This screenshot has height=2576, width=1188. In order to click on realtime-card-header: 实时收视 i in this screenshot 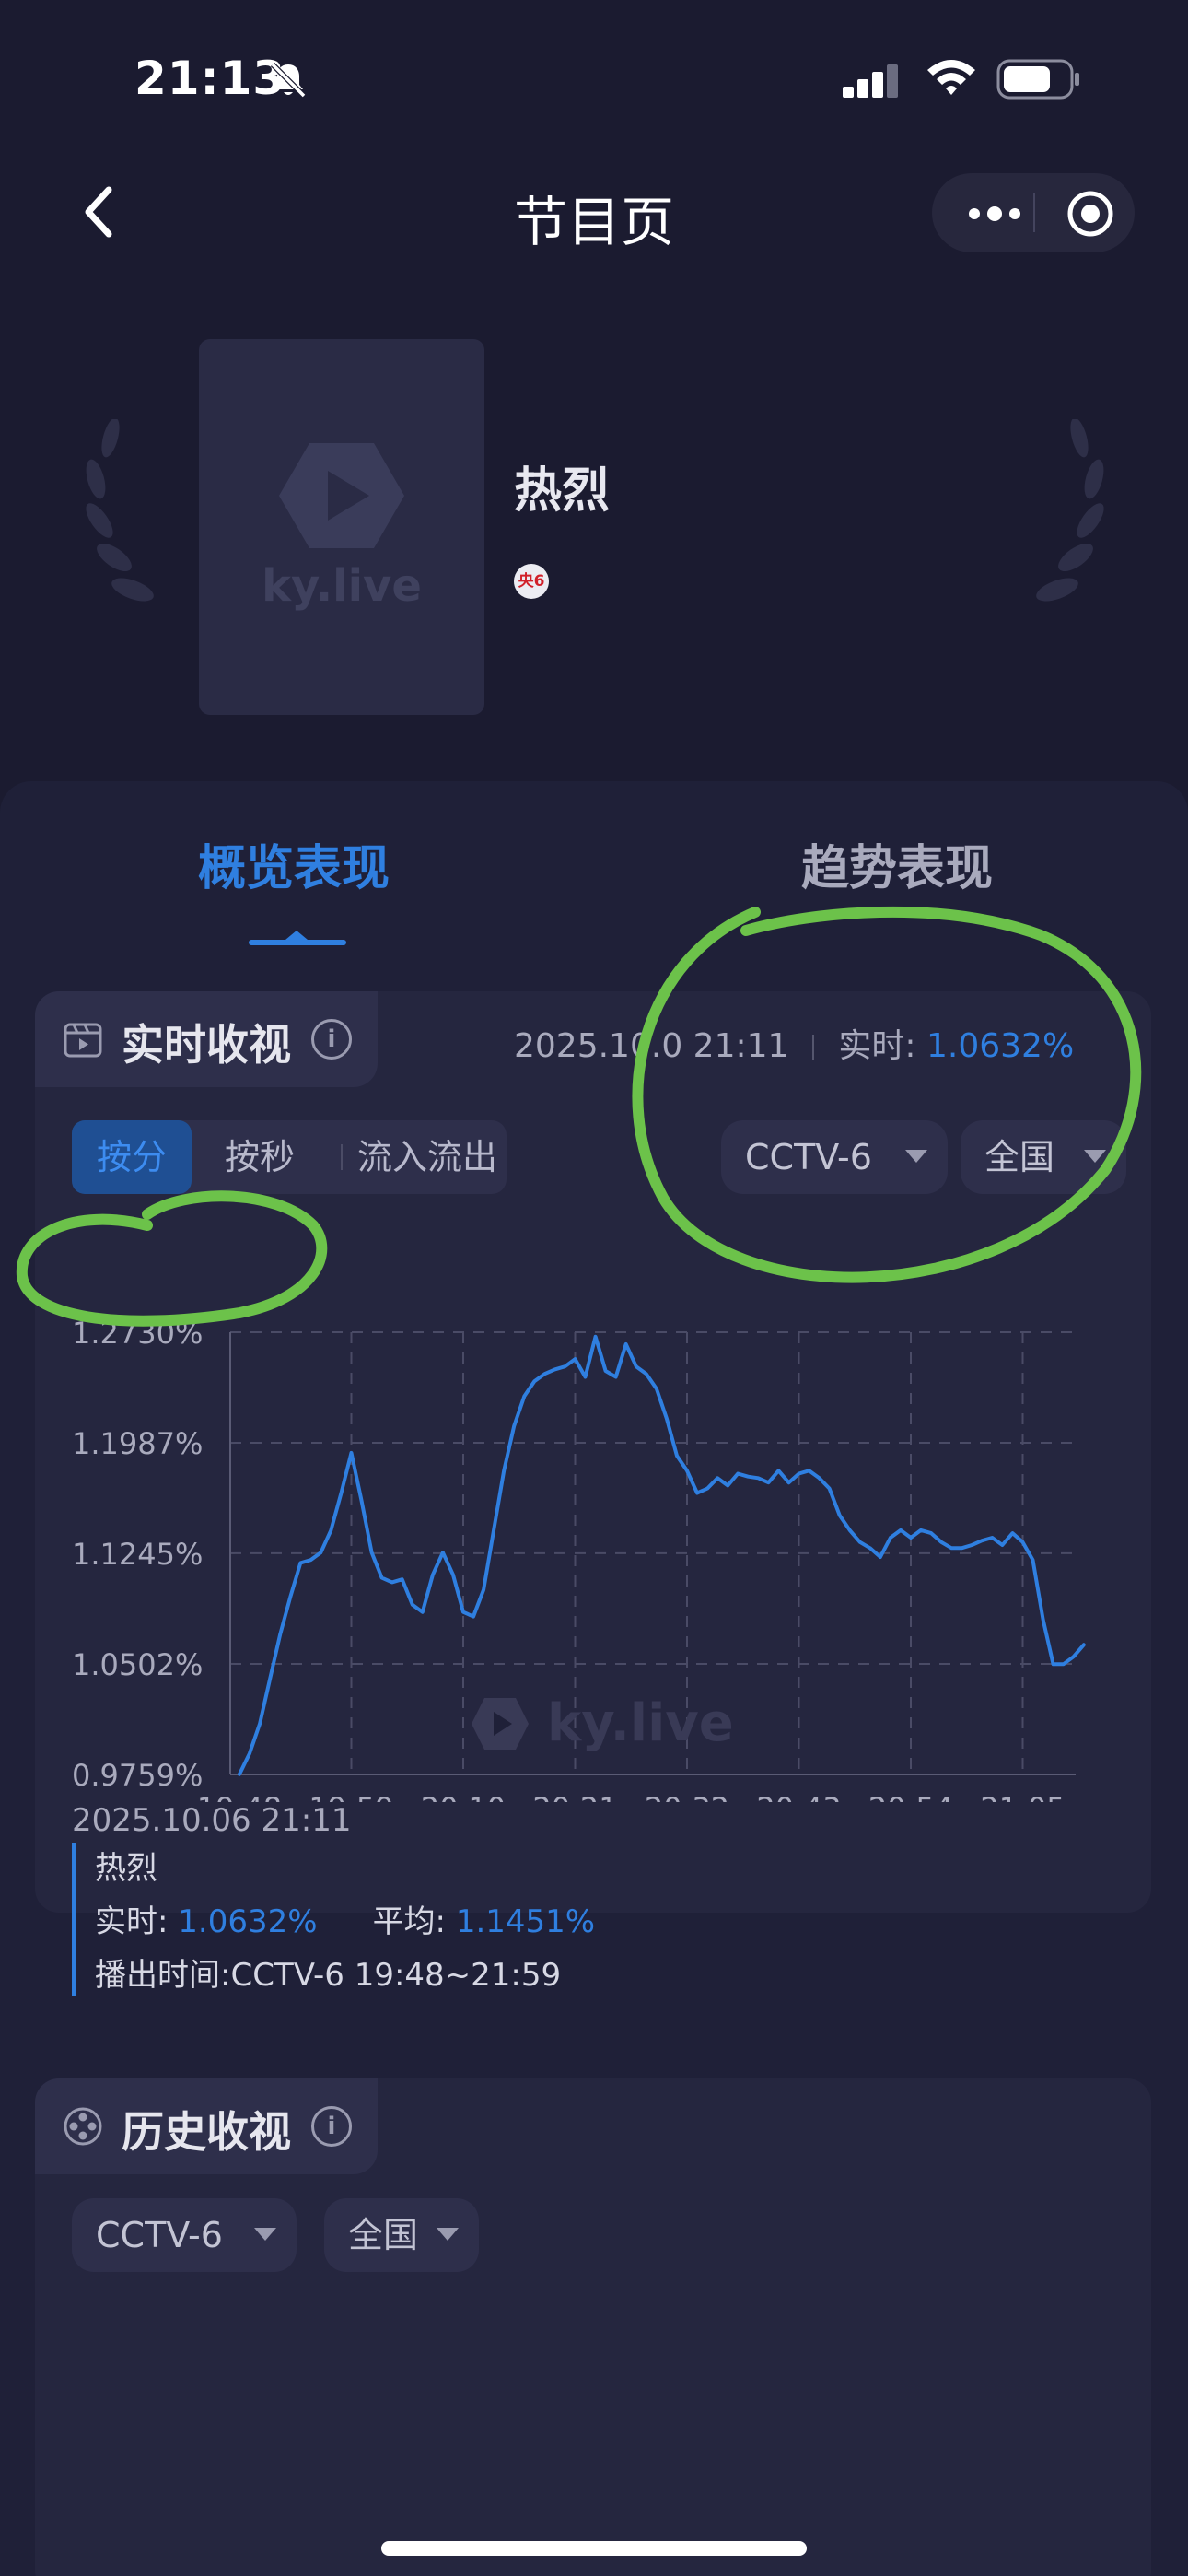, I will do `click(206, 1039)`.